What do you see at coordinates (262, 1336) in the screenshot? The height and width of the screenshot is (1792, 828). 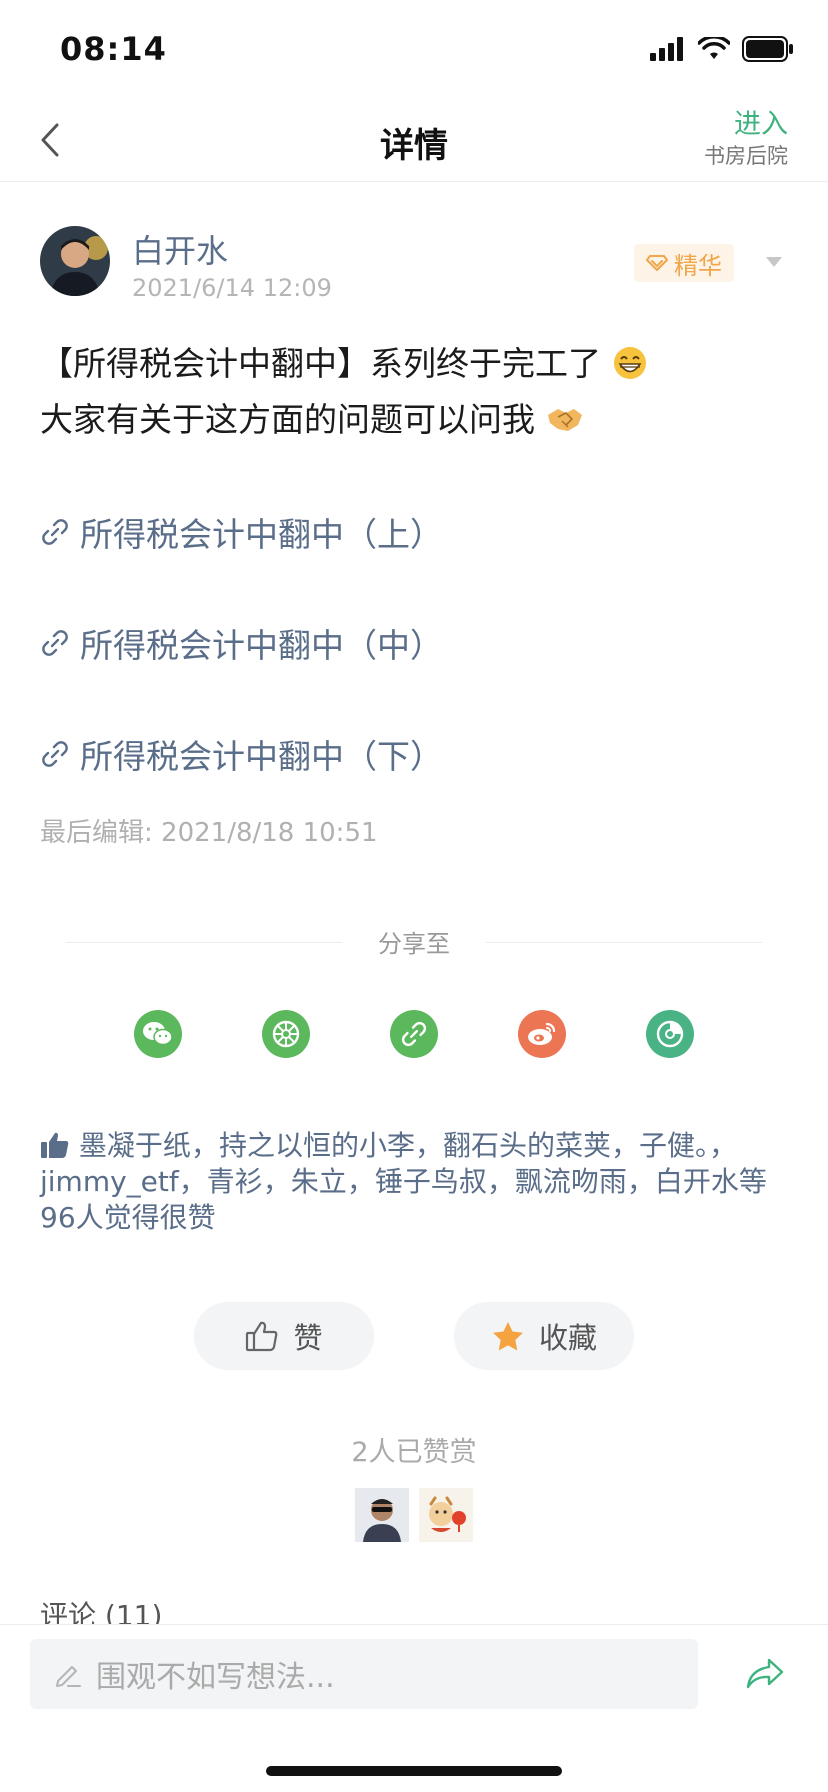 I see `thumbs-up-outline-icon` at bounding box center [262, 1336].